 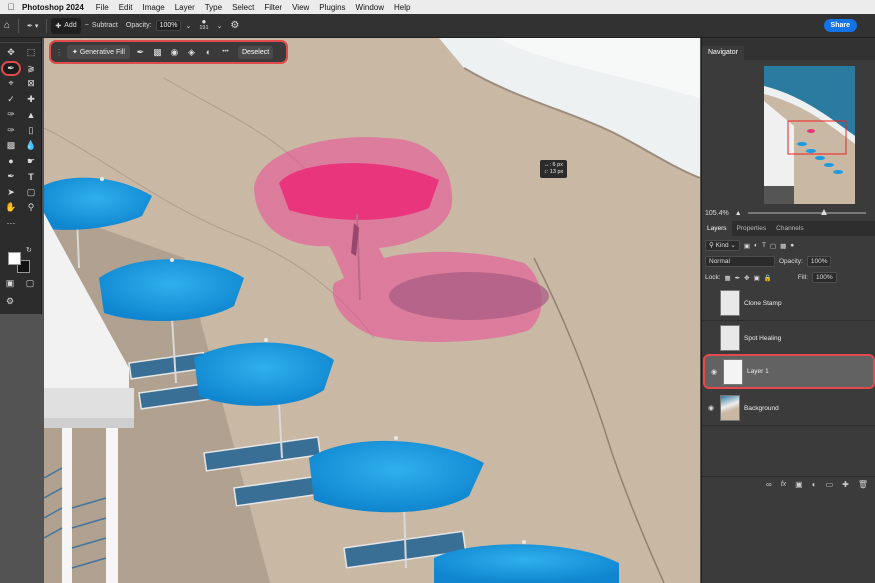 I want to click on kind-filter-select: ⚲ Kind ⌄, so click(x=722, y=245).